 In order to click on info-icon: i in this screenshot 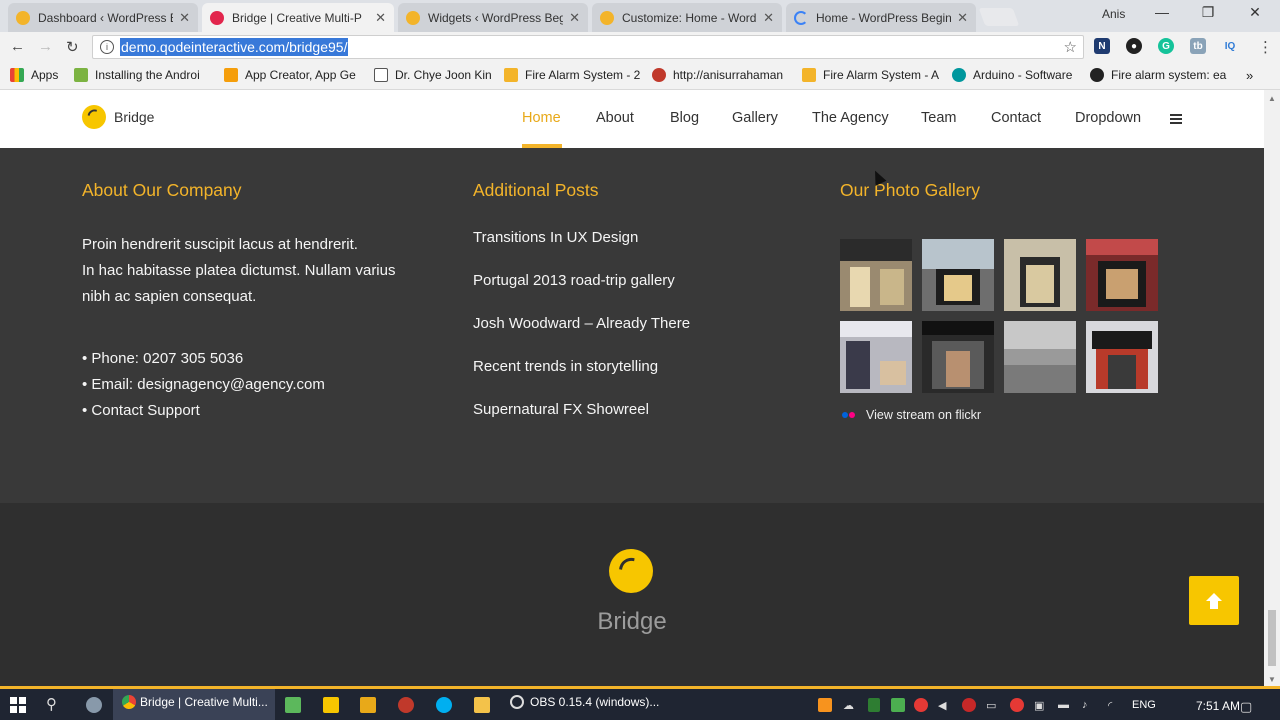, I will do `click(107, 47)`.